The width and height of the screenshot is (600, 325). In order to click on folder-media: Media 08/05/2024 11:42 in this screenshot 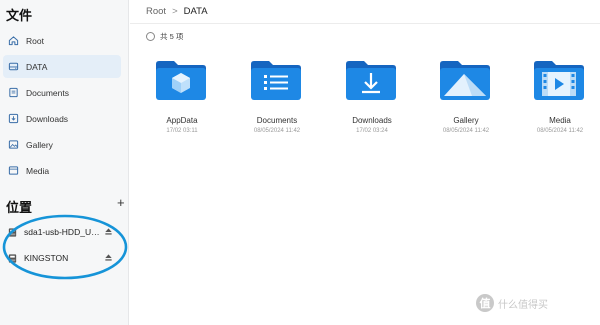, I will do `click(560, 98)`.